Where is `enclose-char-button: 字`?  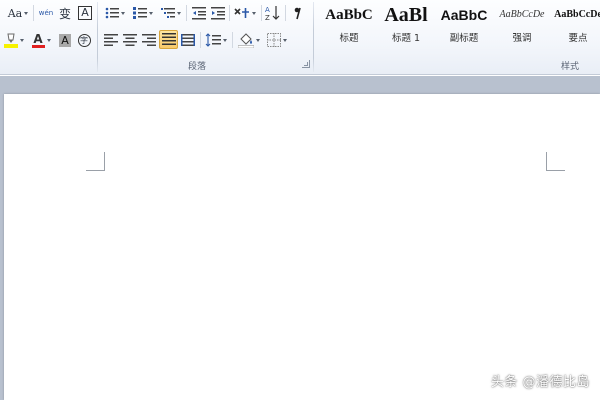
enclose-char-button: 字 is located at coordinates (84, 40).